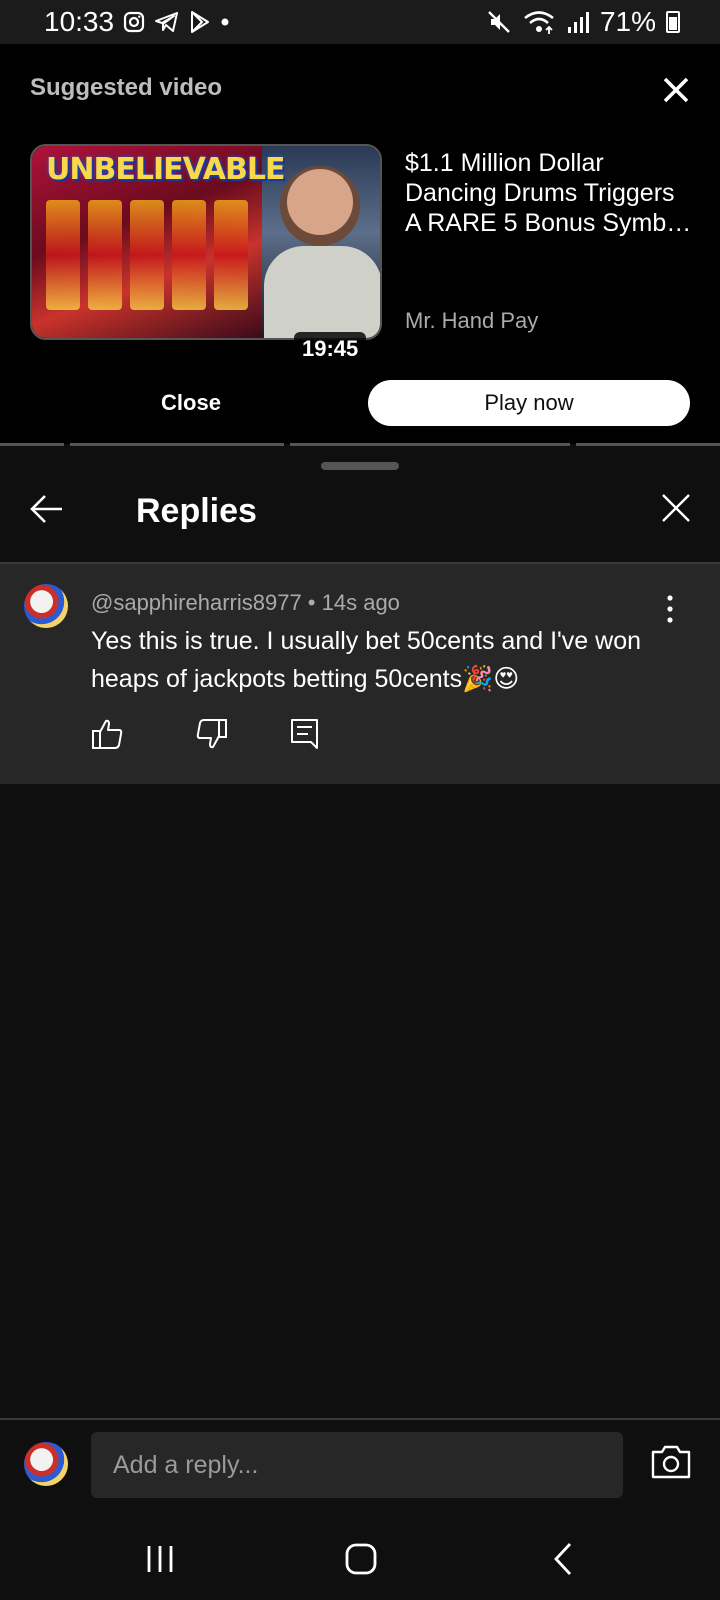 This screenshot has width=720, height=1600. What do you see at coordinates (206, 242) in the screenshot?
I see `video-thumbnail: UNBELIEVABLE` at bounding box center [206, 242].